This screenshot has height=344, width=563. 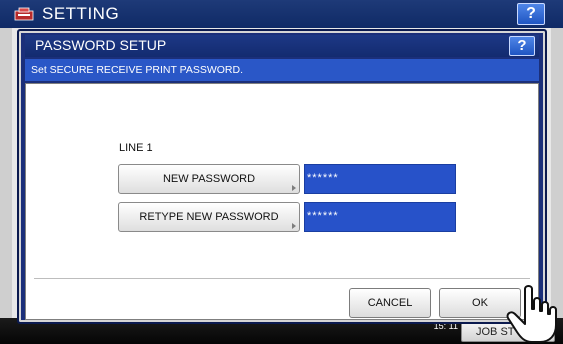 I want to click on cancel-button: CANCEL, so click(x=390, y=303).